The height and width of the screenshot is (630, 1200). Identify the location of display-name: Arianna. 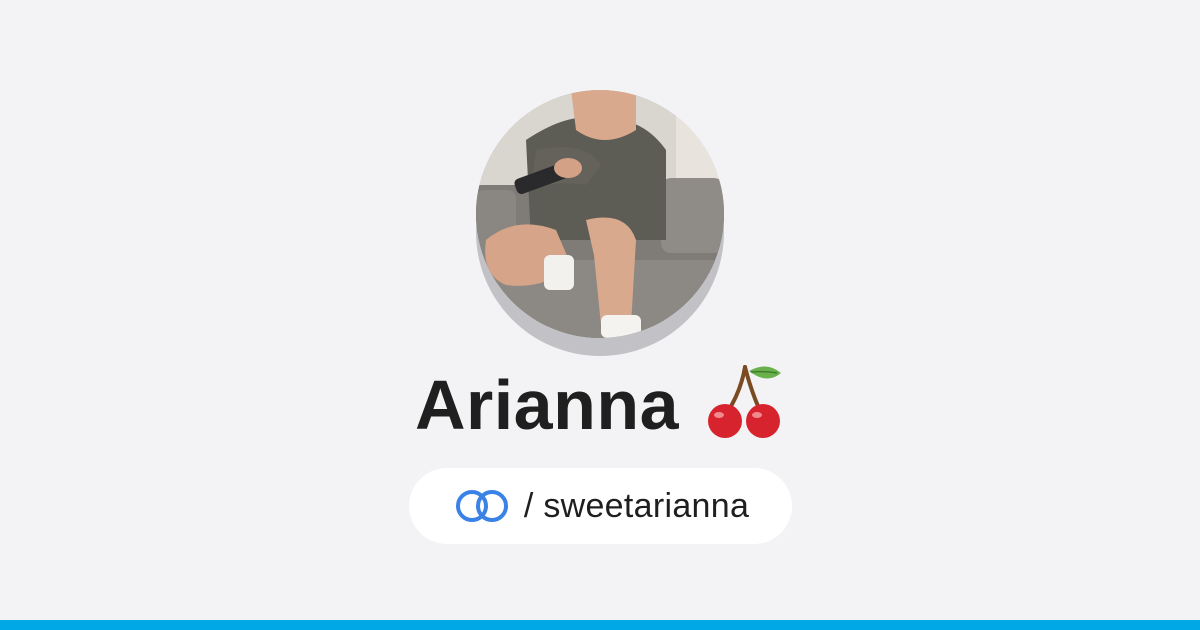
(547, 405).